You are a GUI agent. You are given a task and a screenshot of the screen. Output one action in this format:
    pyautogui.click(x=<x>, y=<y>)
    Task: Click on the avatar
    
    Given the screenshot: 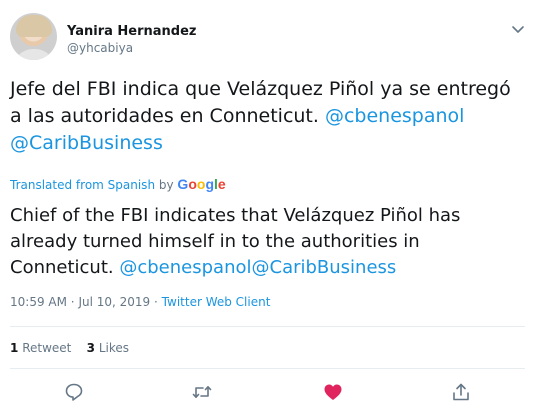 What is the action you would take?
    pyautogui.click(x=33, y=36)
    